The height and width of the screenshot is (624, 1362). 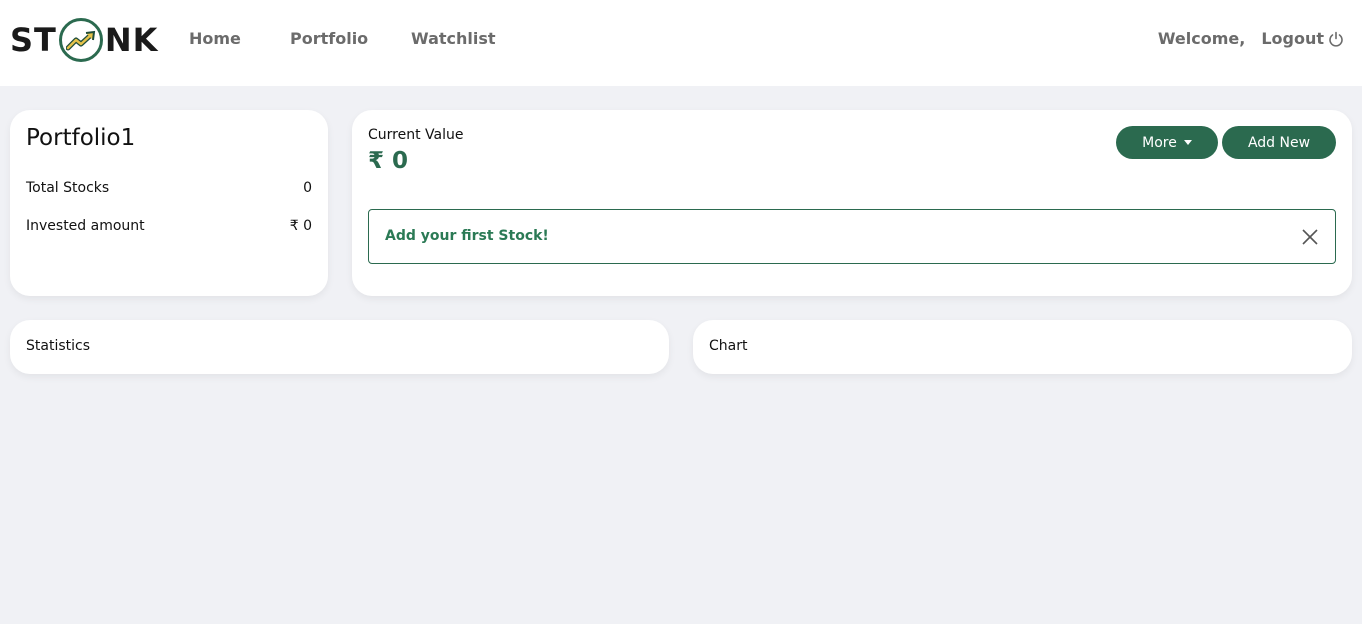 I want to click on alert-message: Add your first Stock!, so click(x=467, y=236).